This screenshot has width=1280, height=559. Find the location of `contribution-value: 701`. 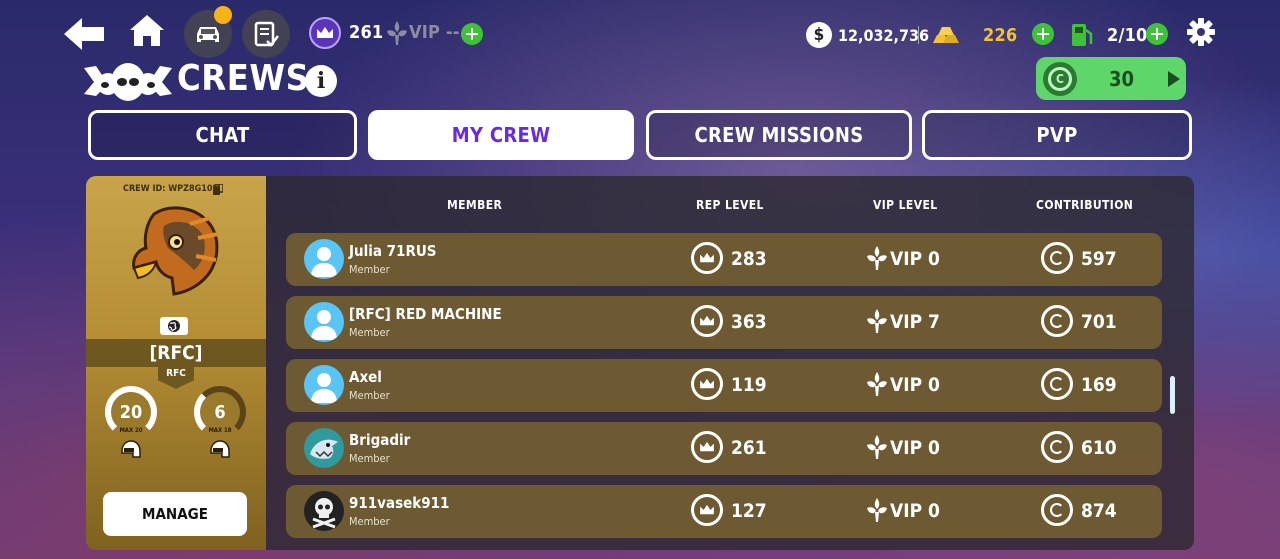

contribution-value: 701 is located at coordinates (1099, 322).